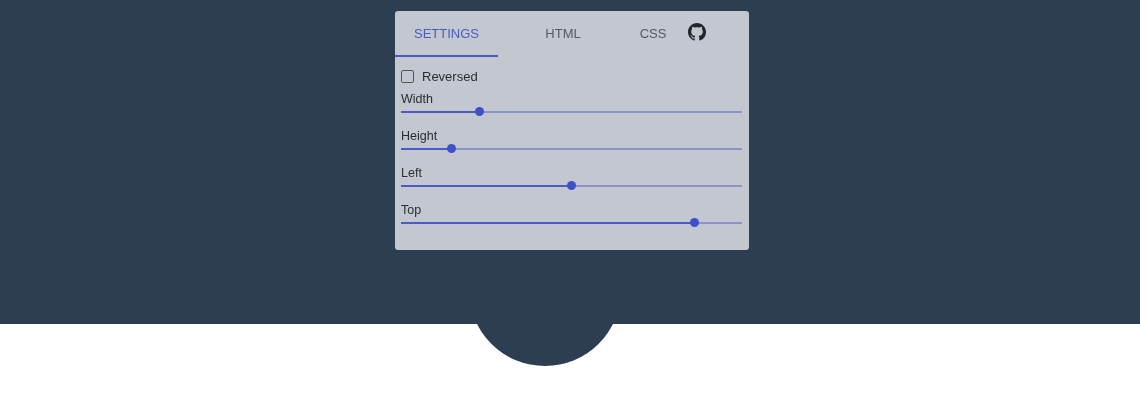 The image size is (1140, 405). What do you see at coordinates (653, 34) in the screenshot?
I see `tab: CSS` at bounding box center [653, 34].